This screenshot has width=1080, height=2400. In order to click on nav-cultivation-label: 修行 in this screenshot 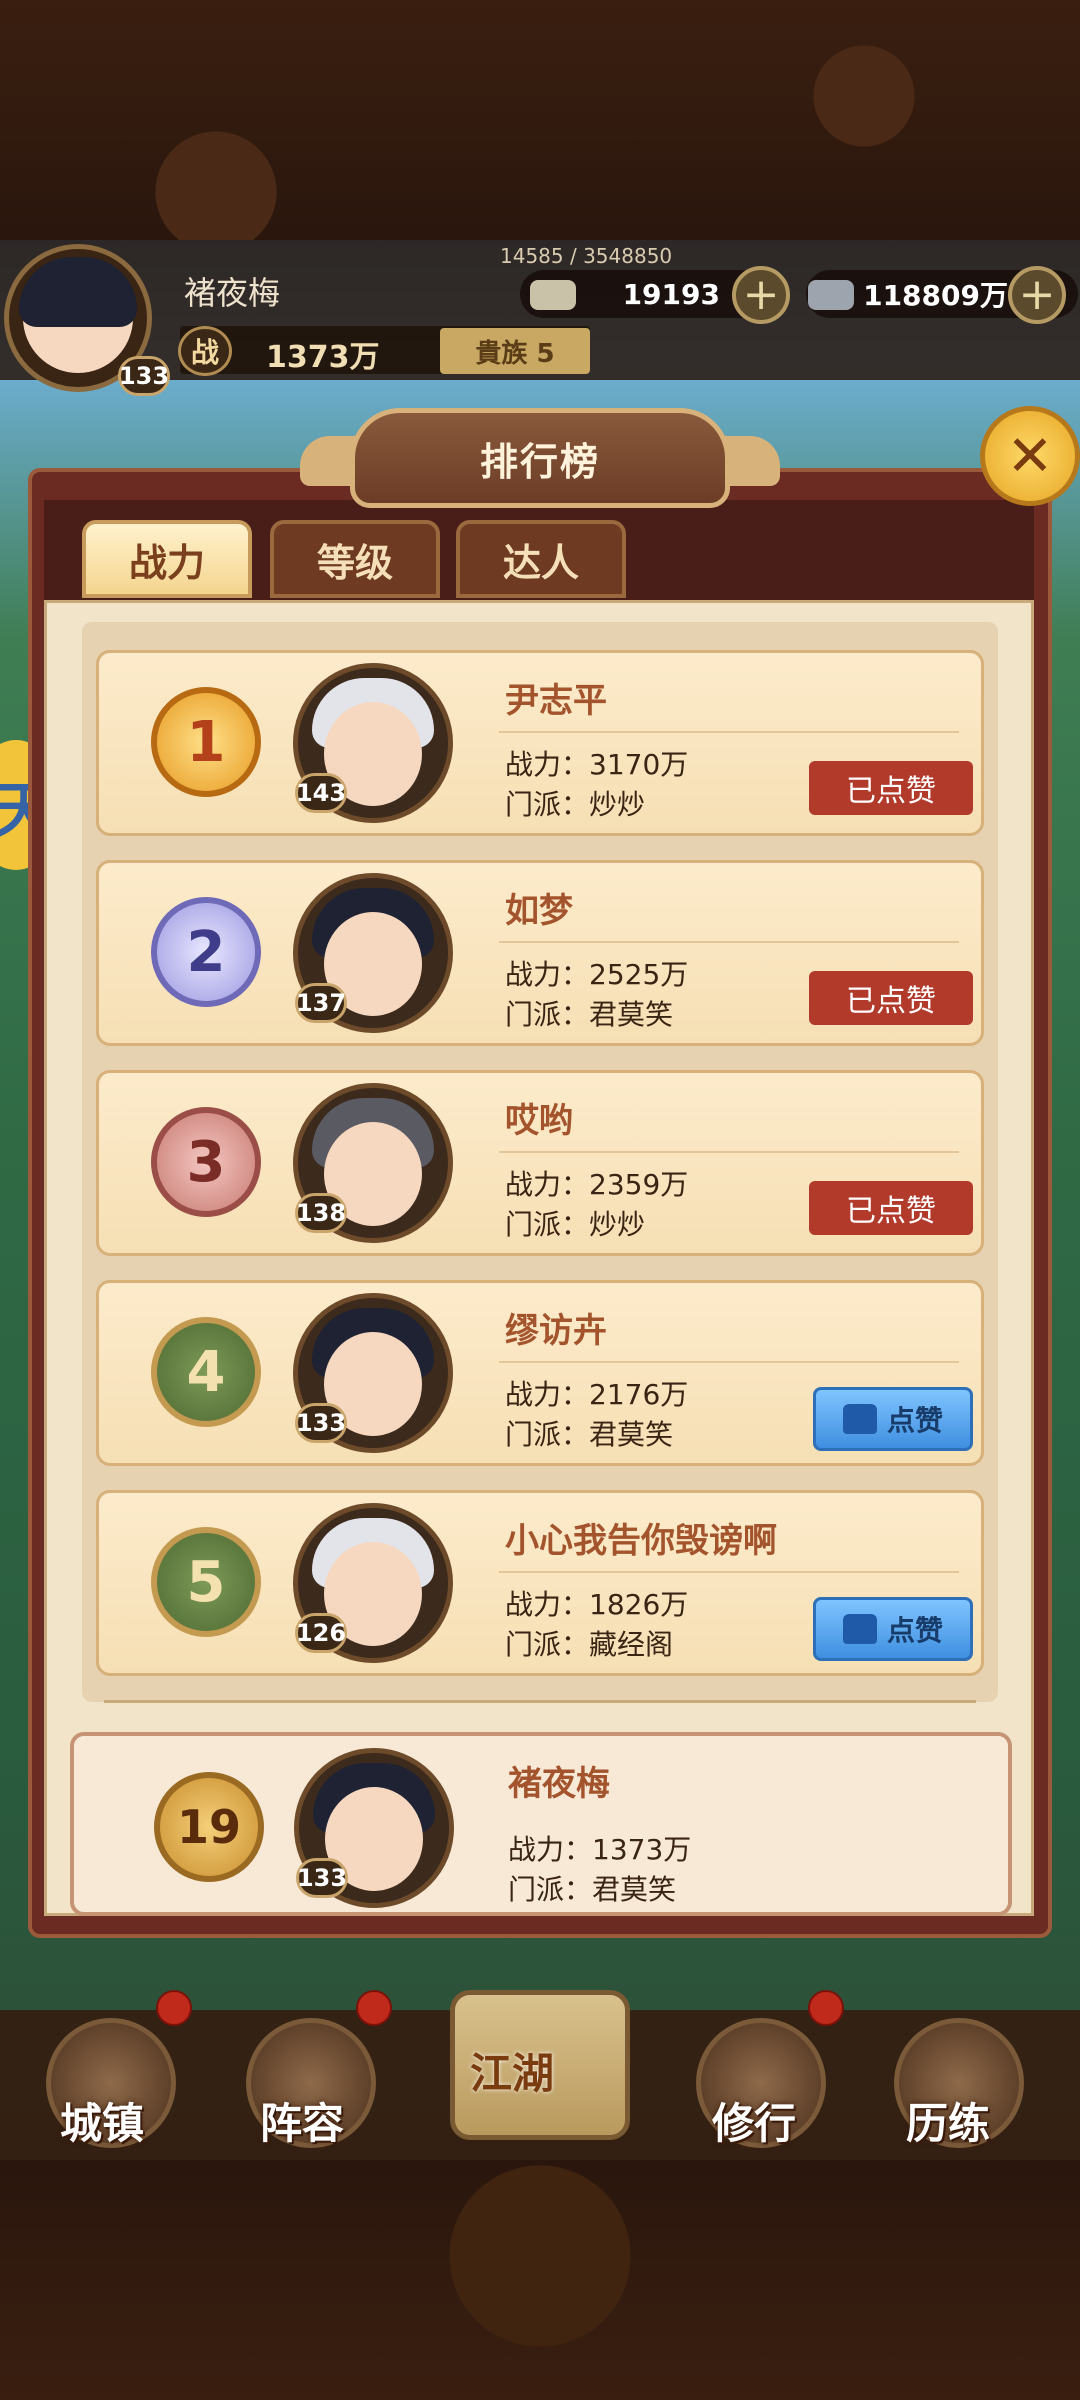, I will do `click(754, 2123)`.